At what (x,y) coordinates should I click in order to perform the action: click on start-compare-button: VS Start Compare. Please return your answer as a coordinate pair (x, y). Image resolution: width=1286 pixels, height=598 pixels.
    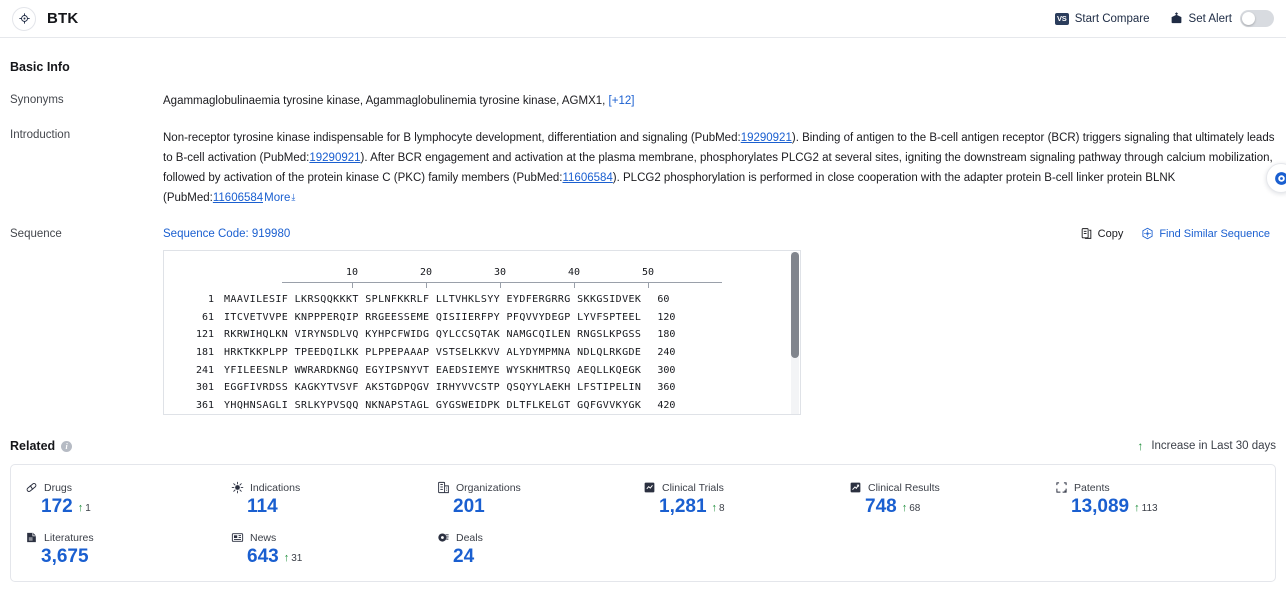
    Looking at the image, I should click on (1102, 18).